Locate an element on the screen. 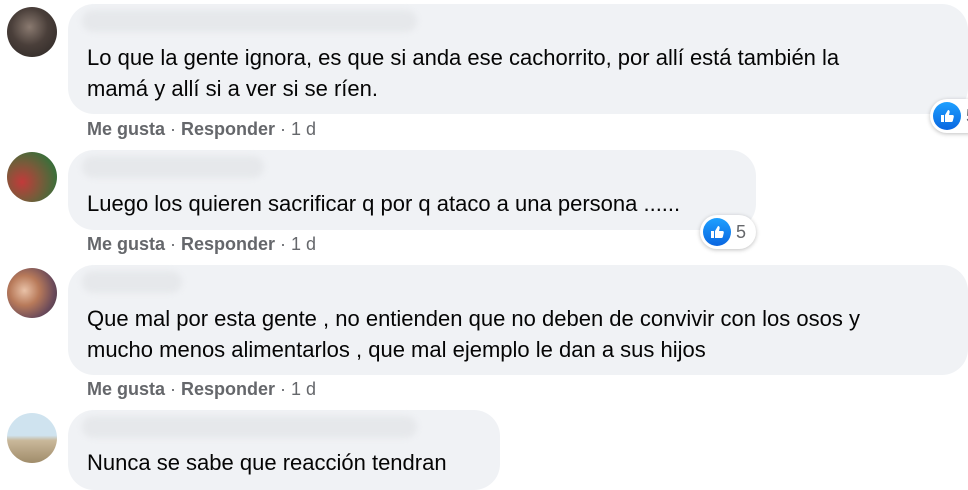 The image size is (968, 490). reaction-count: 5 is located at coordinates (741, 231).